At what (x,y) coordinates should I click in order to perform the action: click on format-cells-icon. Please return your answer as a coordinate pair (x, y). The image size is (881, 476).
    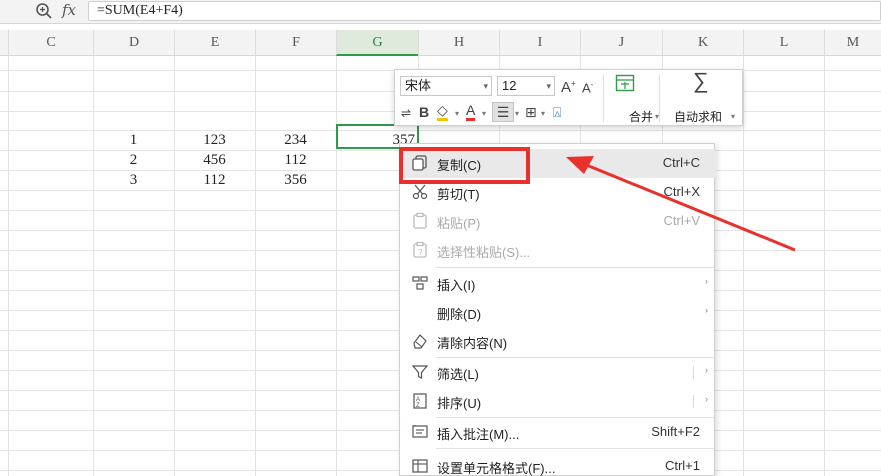
    Looking at the image, I should click on (420, 466).